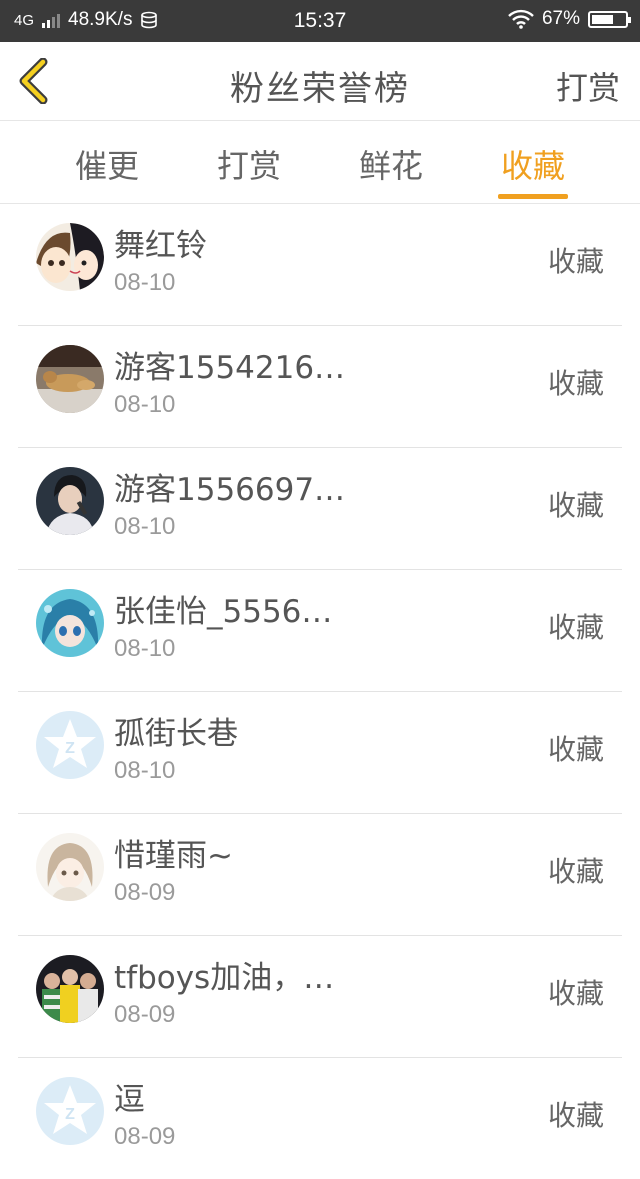 The width and height of the screenshot is (640, 1179). I want to click on battery-icon, so click(609, 19).